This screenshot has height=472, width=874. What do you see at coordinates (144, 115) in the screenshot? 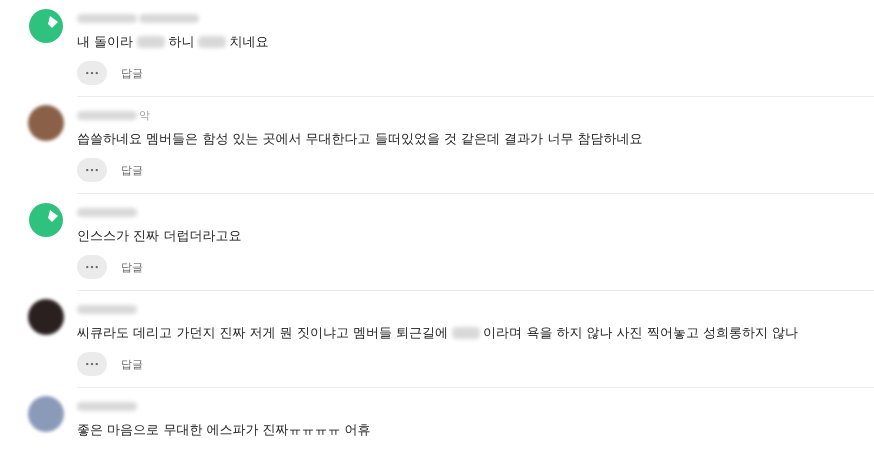
I see `username-text: 악` at bounding box center [144, 115].